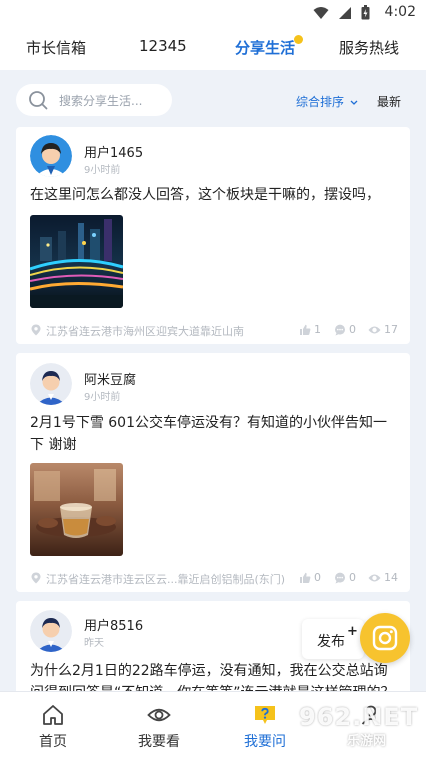 The image size is (426, 757). Describe the element at coordinates (369, 47) in the screenshot. I see `tab-service-hotline: 服务热线` at that location.